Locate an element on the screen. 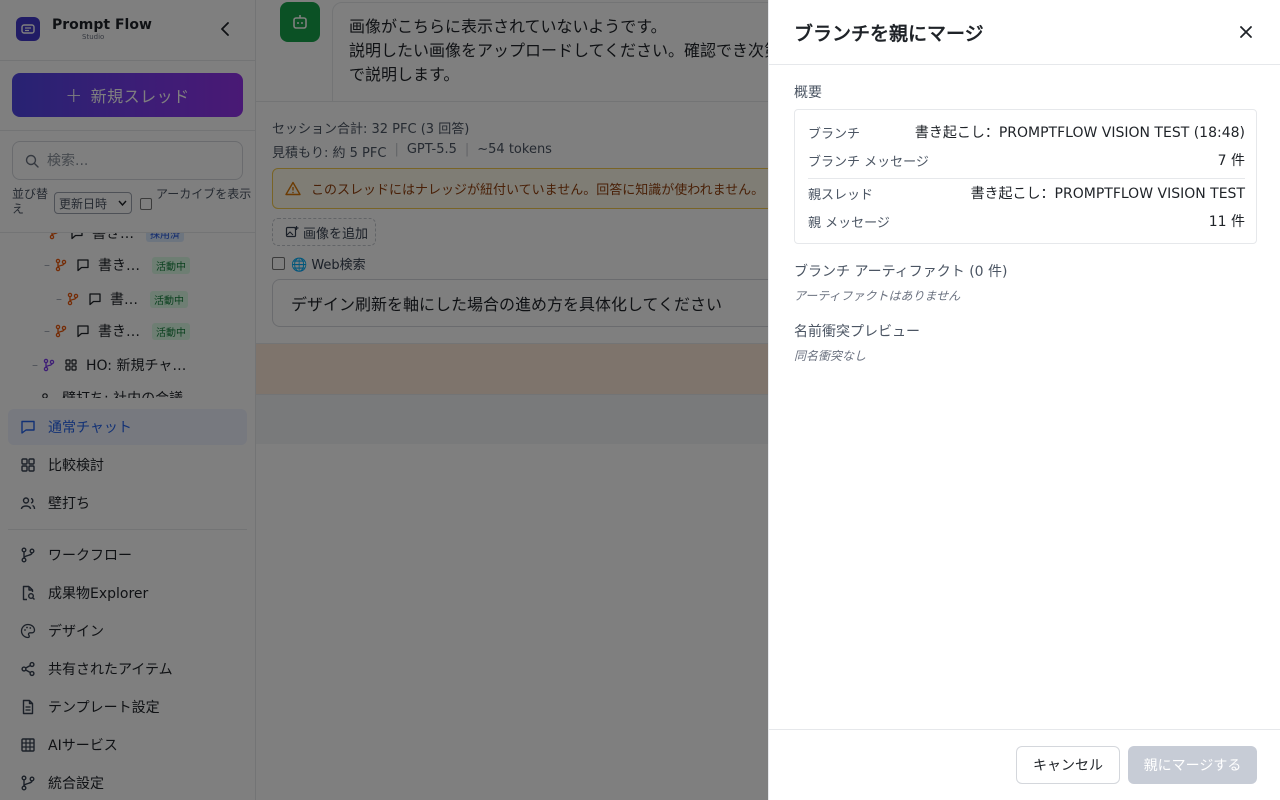  summary-key: 親スレッド is located at coordinates (841, 195).